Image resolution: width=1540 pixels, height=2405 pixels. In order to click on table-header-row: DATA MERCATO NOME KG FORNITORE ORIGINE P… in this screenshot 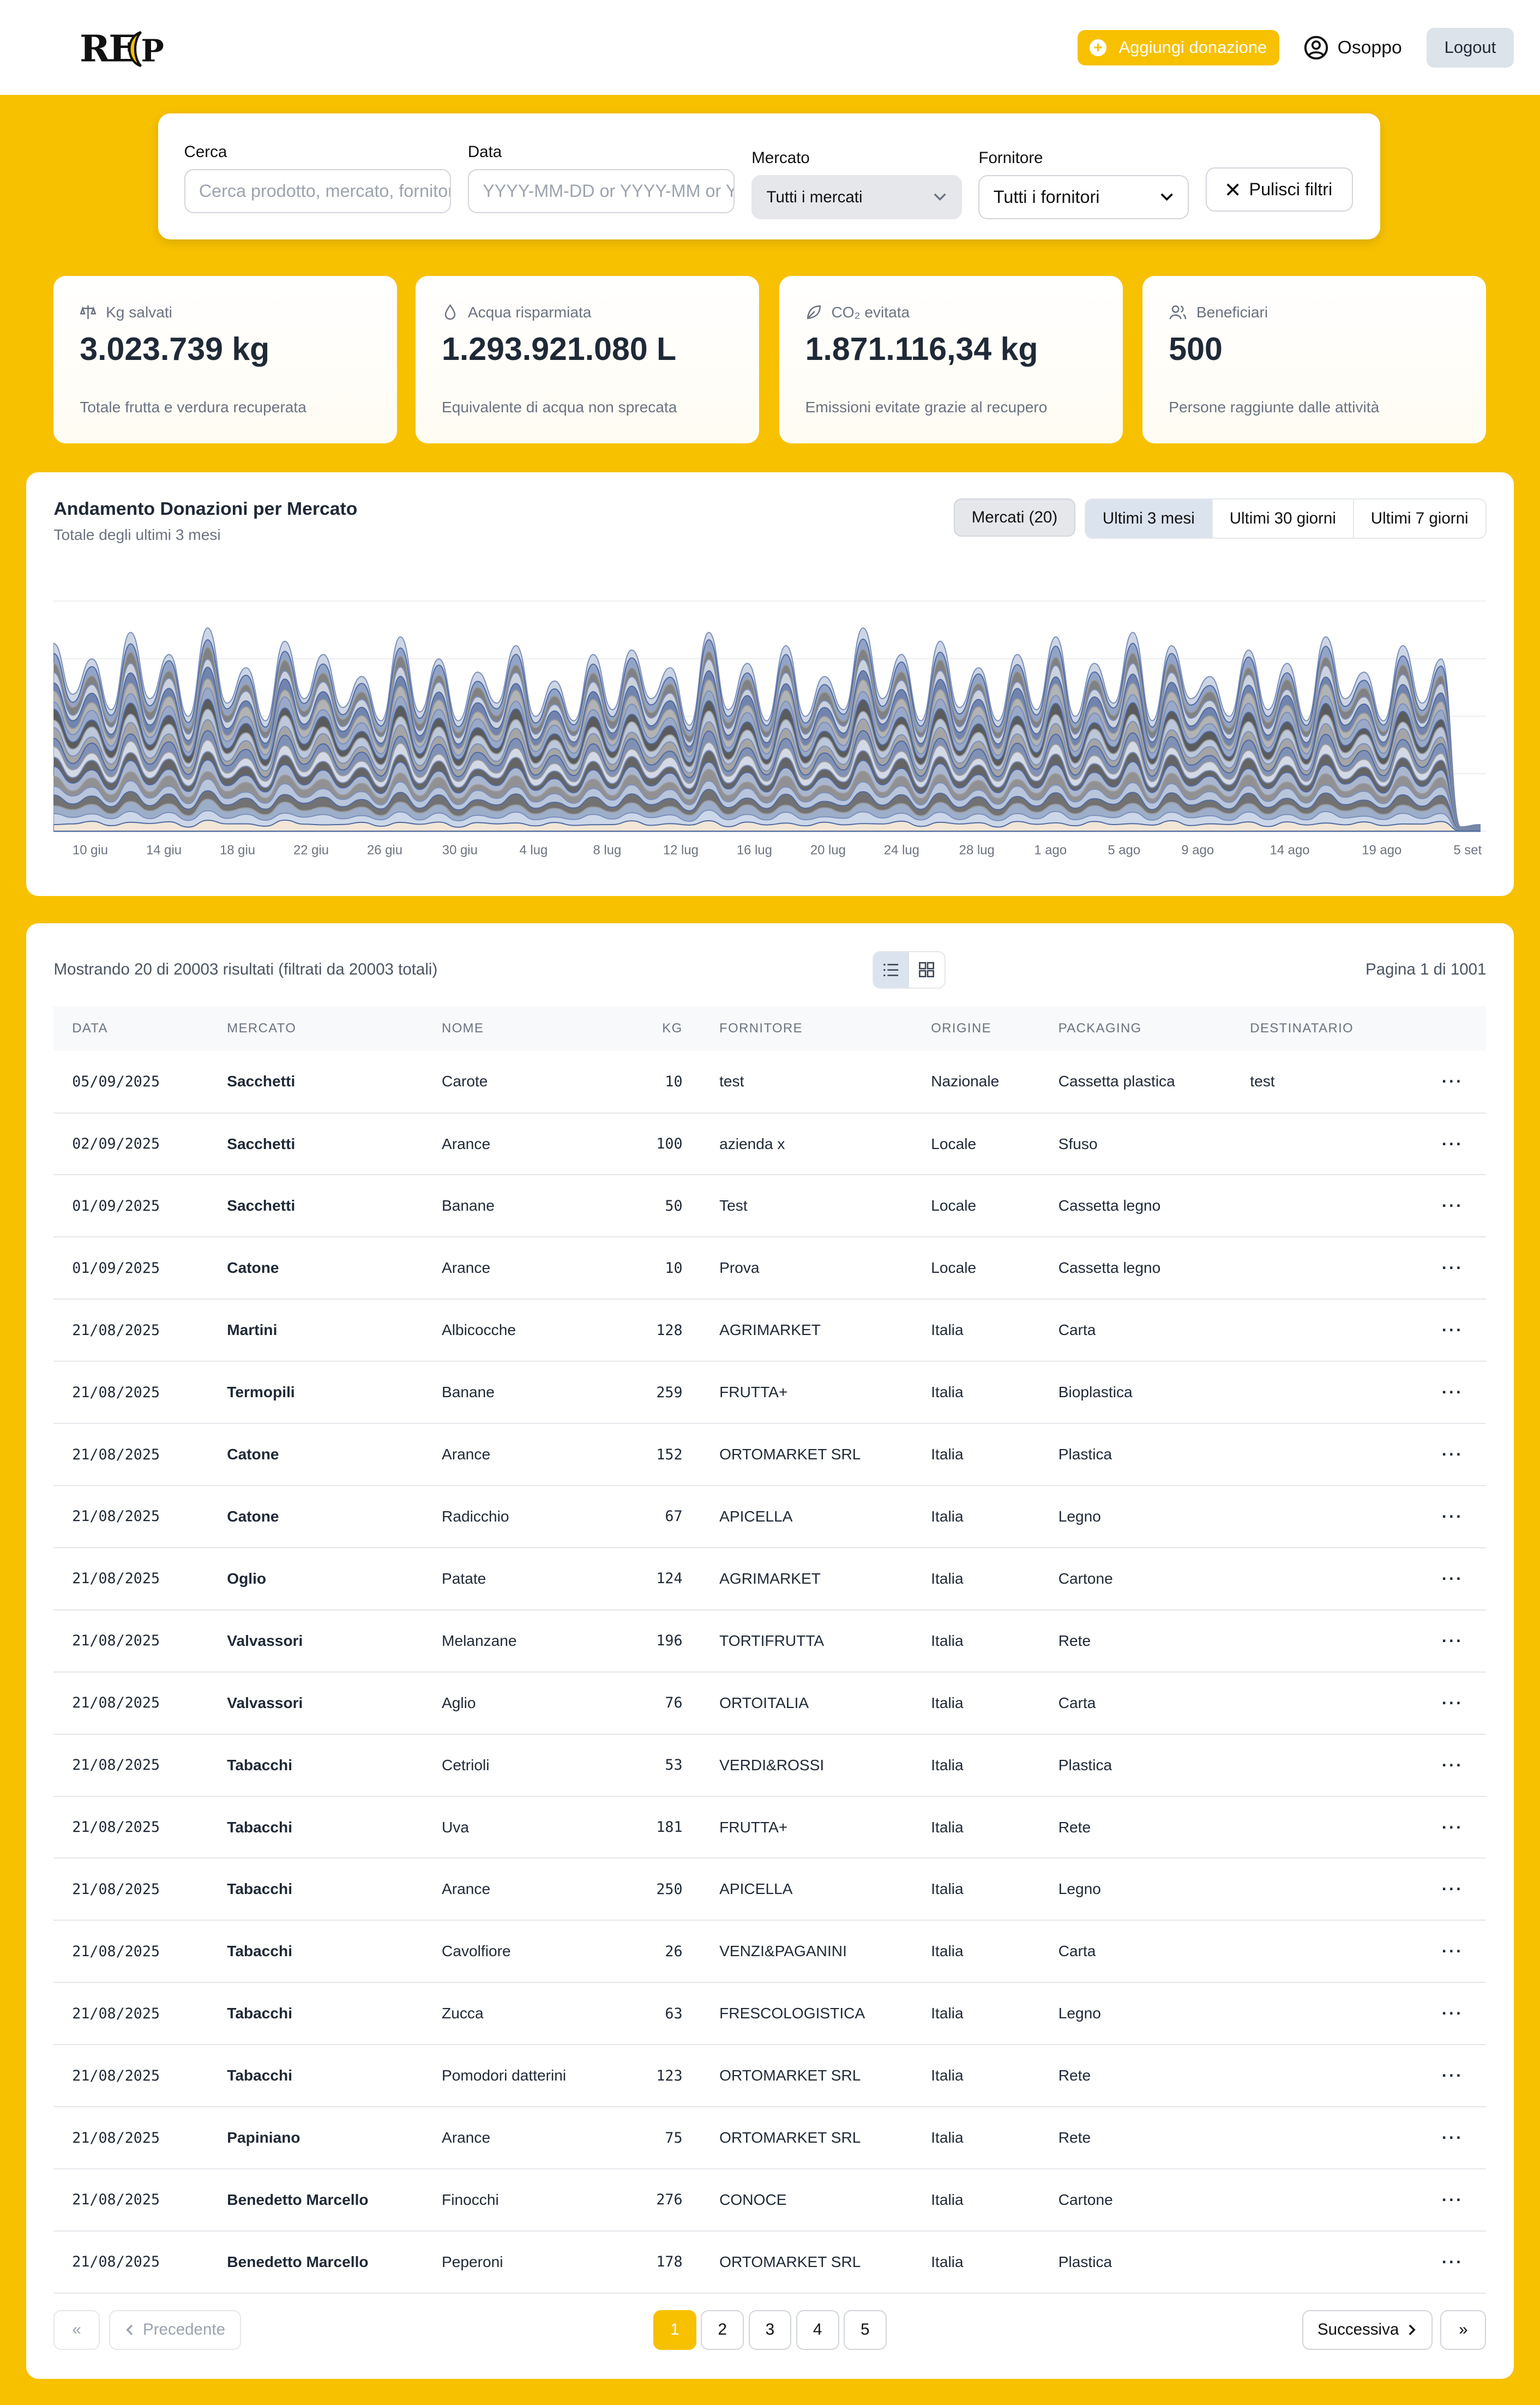, I will do `click(770, 1028)`.